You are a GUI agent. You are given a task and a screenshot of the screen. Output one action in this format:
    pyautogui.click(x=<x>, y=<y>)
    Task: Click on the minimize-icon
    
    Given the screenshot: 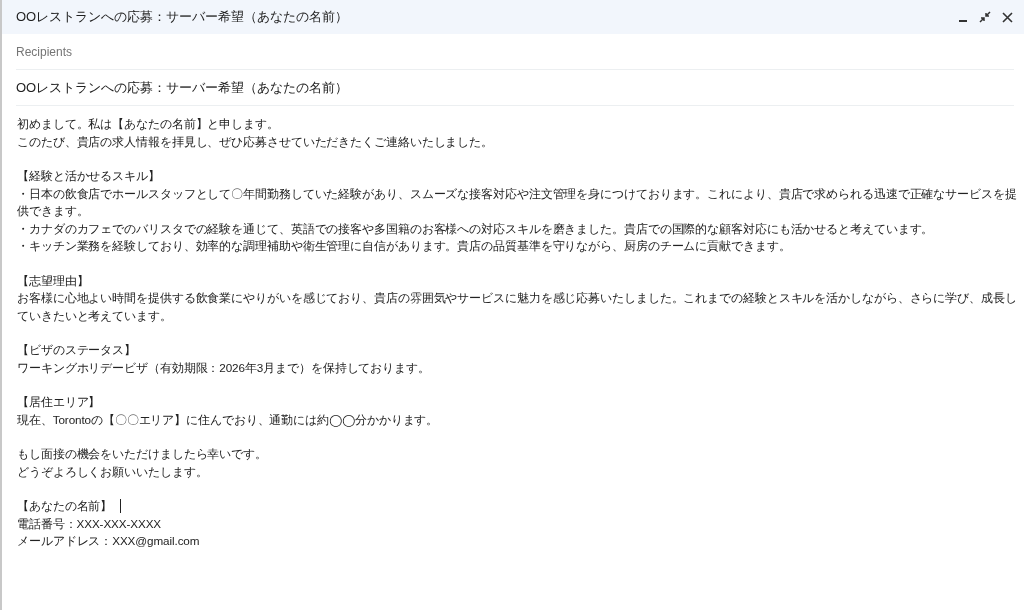 What is the action you would take?
    pyautogui.click(x=963, y=21)
    